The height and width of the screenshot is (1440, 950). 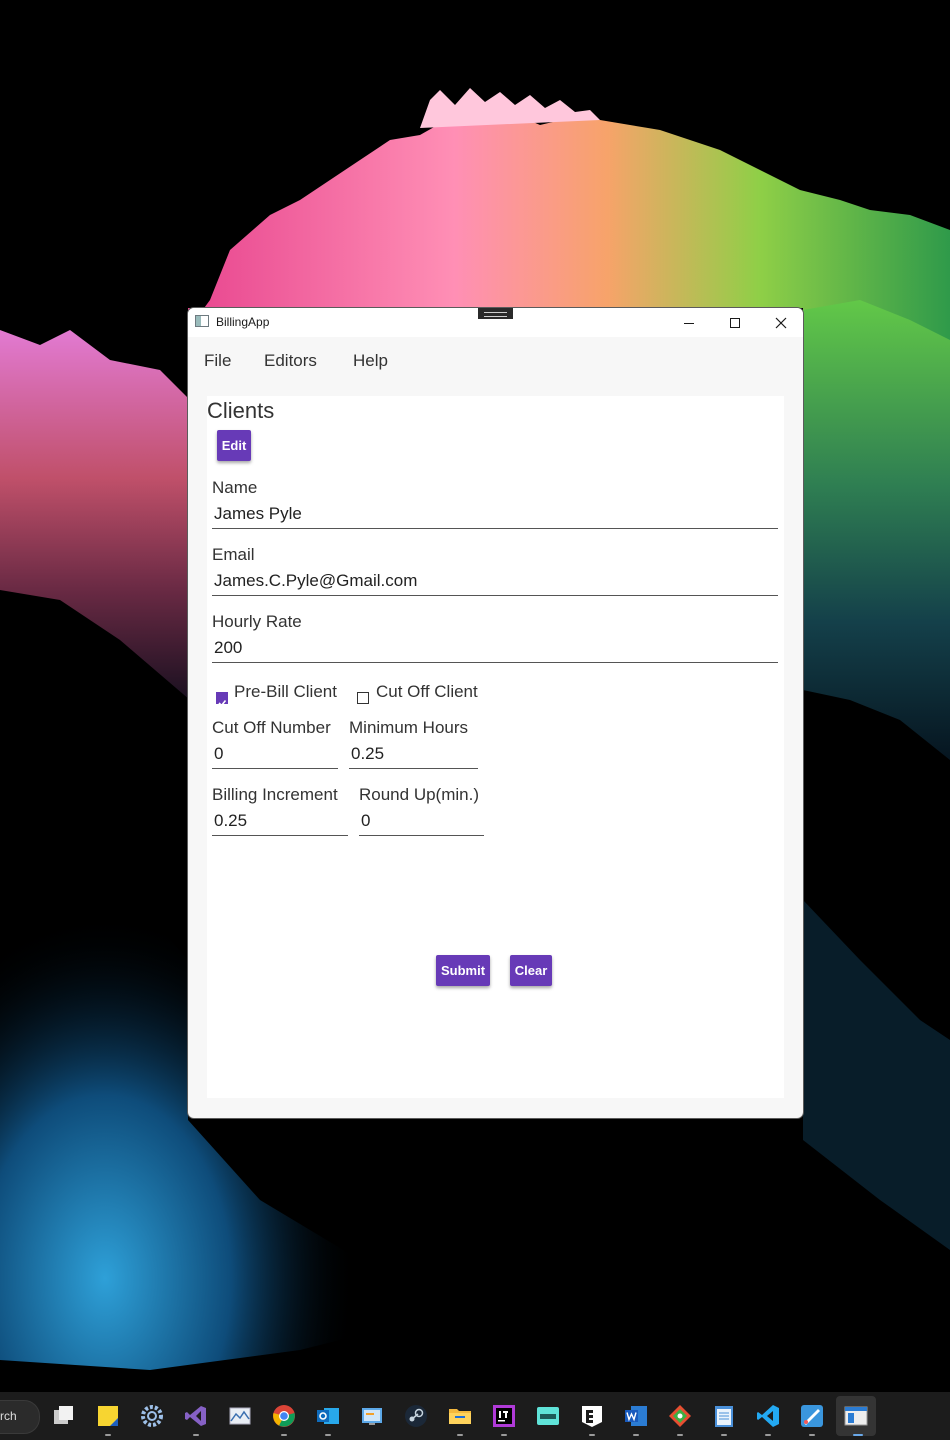 I want to click on title-bar: BillingApp, so click(x=495, y=322).